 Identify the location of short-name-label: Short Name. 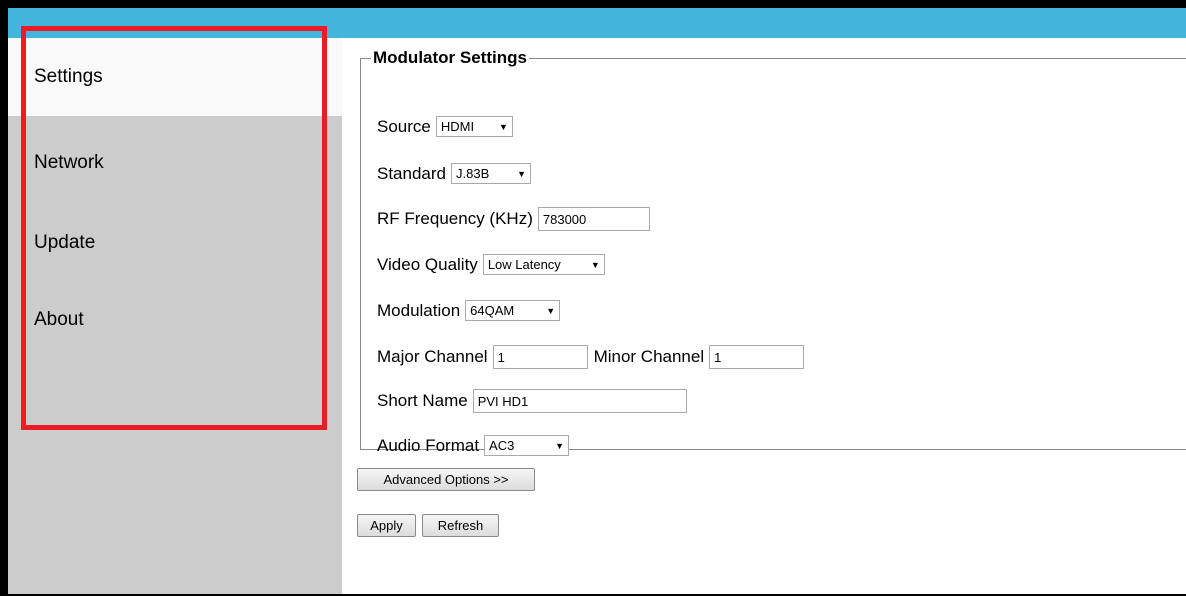
(422, 400).